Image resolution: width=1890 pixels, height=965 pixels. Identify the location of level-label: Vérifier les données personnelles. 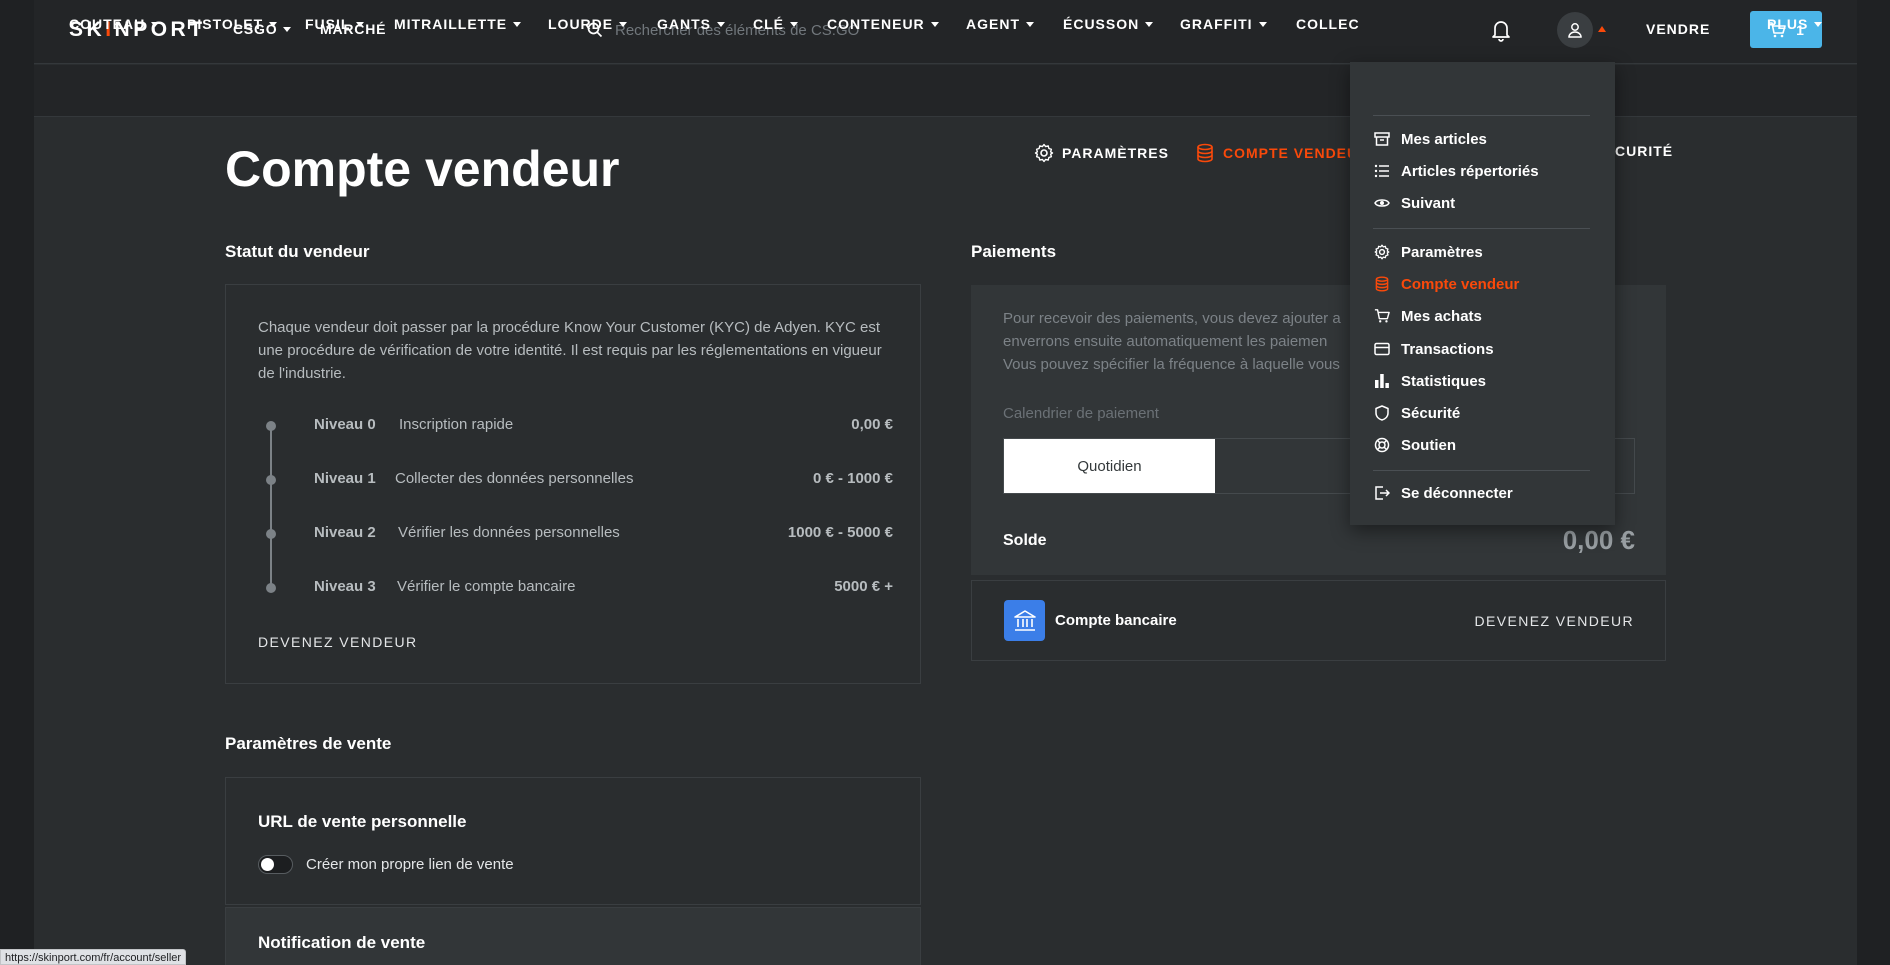
(509, 532).